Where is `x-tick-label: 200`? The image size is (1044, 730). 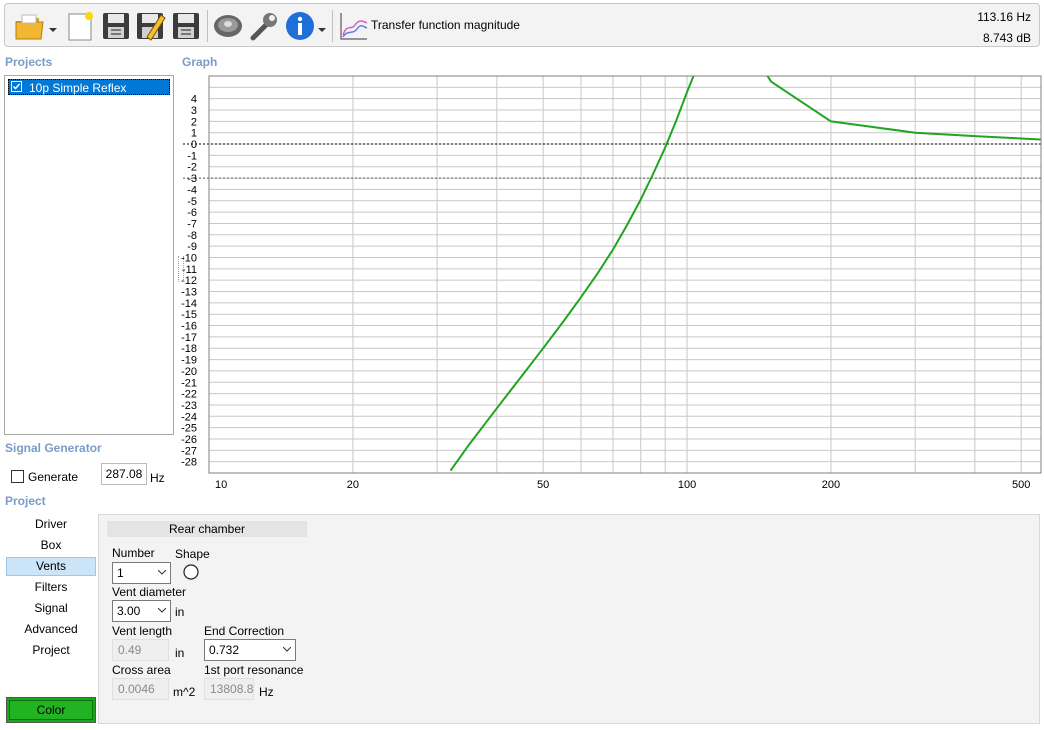
x-tick-label: 200 is located at coordinates (831, 485).